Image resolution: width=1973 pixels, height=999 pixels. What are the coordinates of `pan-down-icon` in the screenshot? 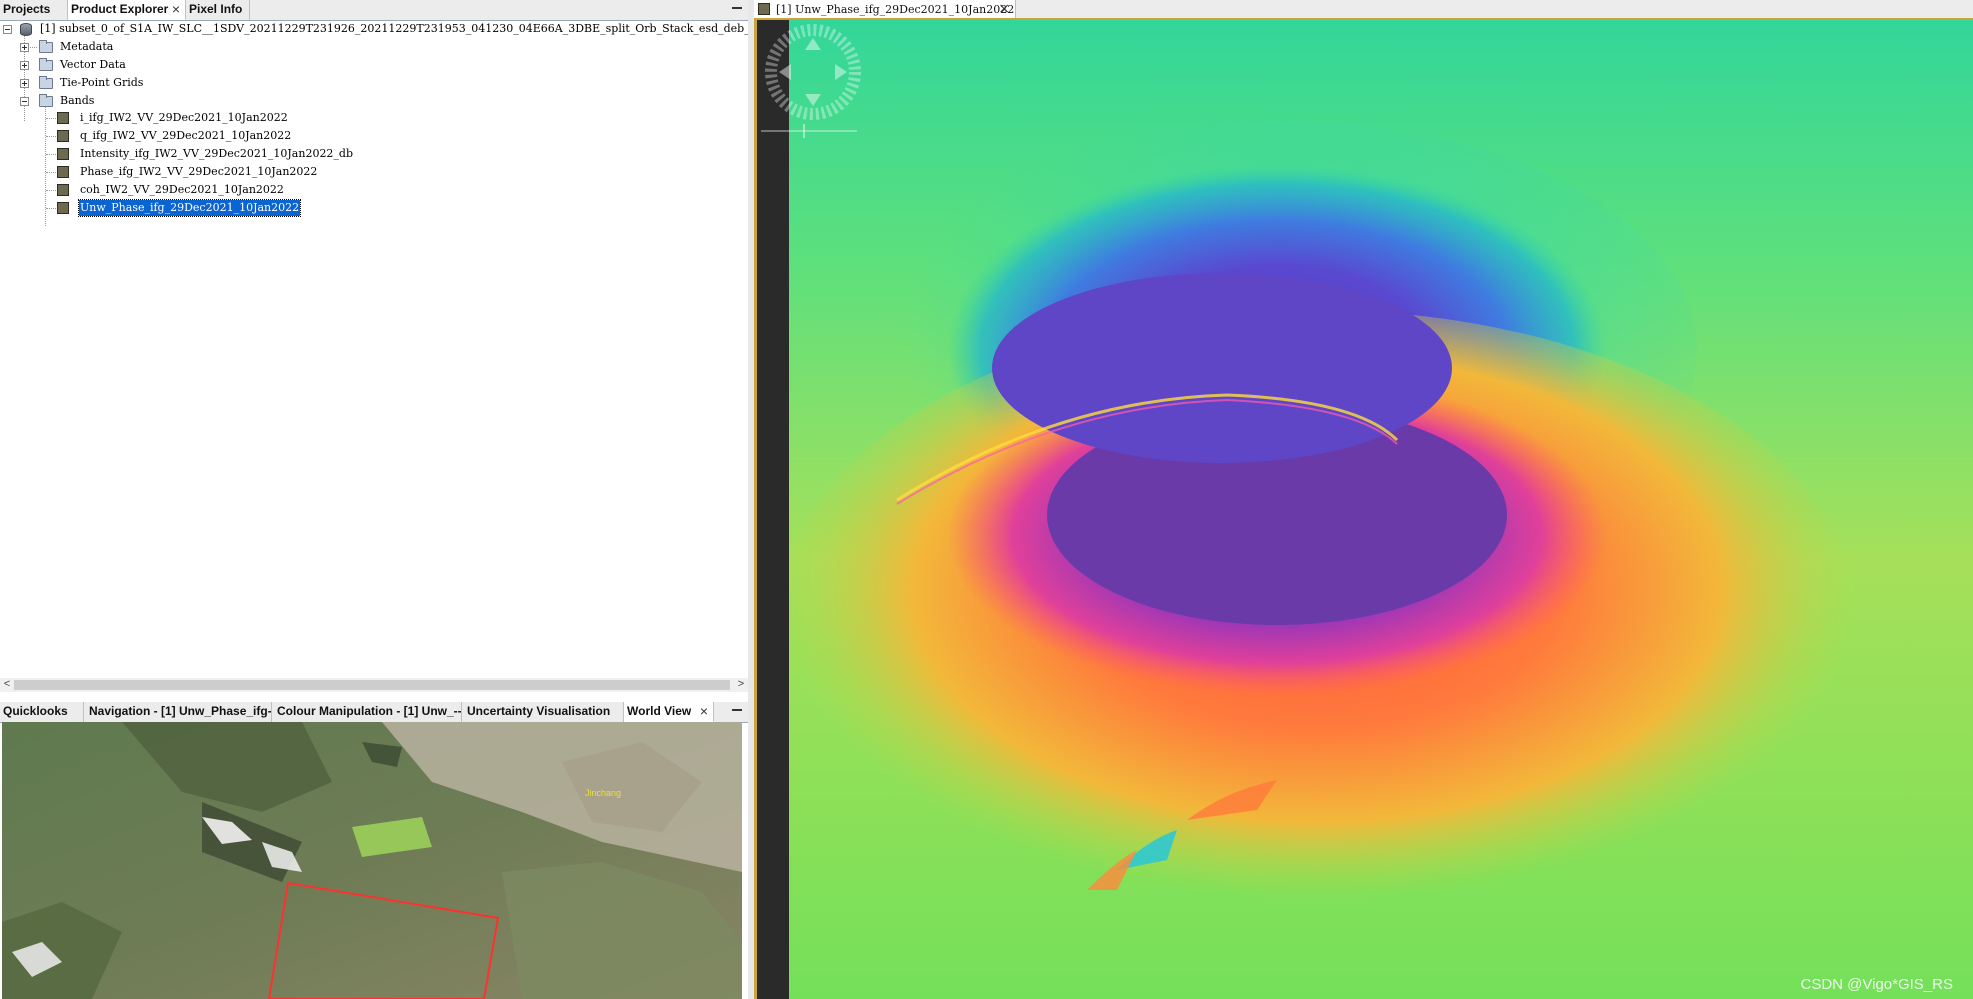 It's located at (813, 100).